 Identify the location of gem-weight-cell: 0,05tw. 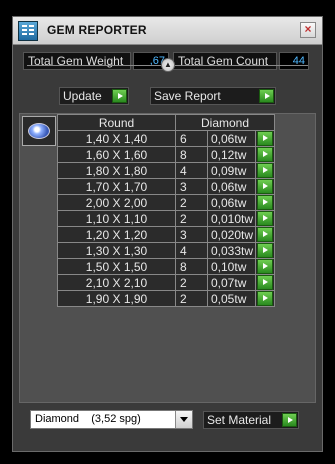
(231, 298).